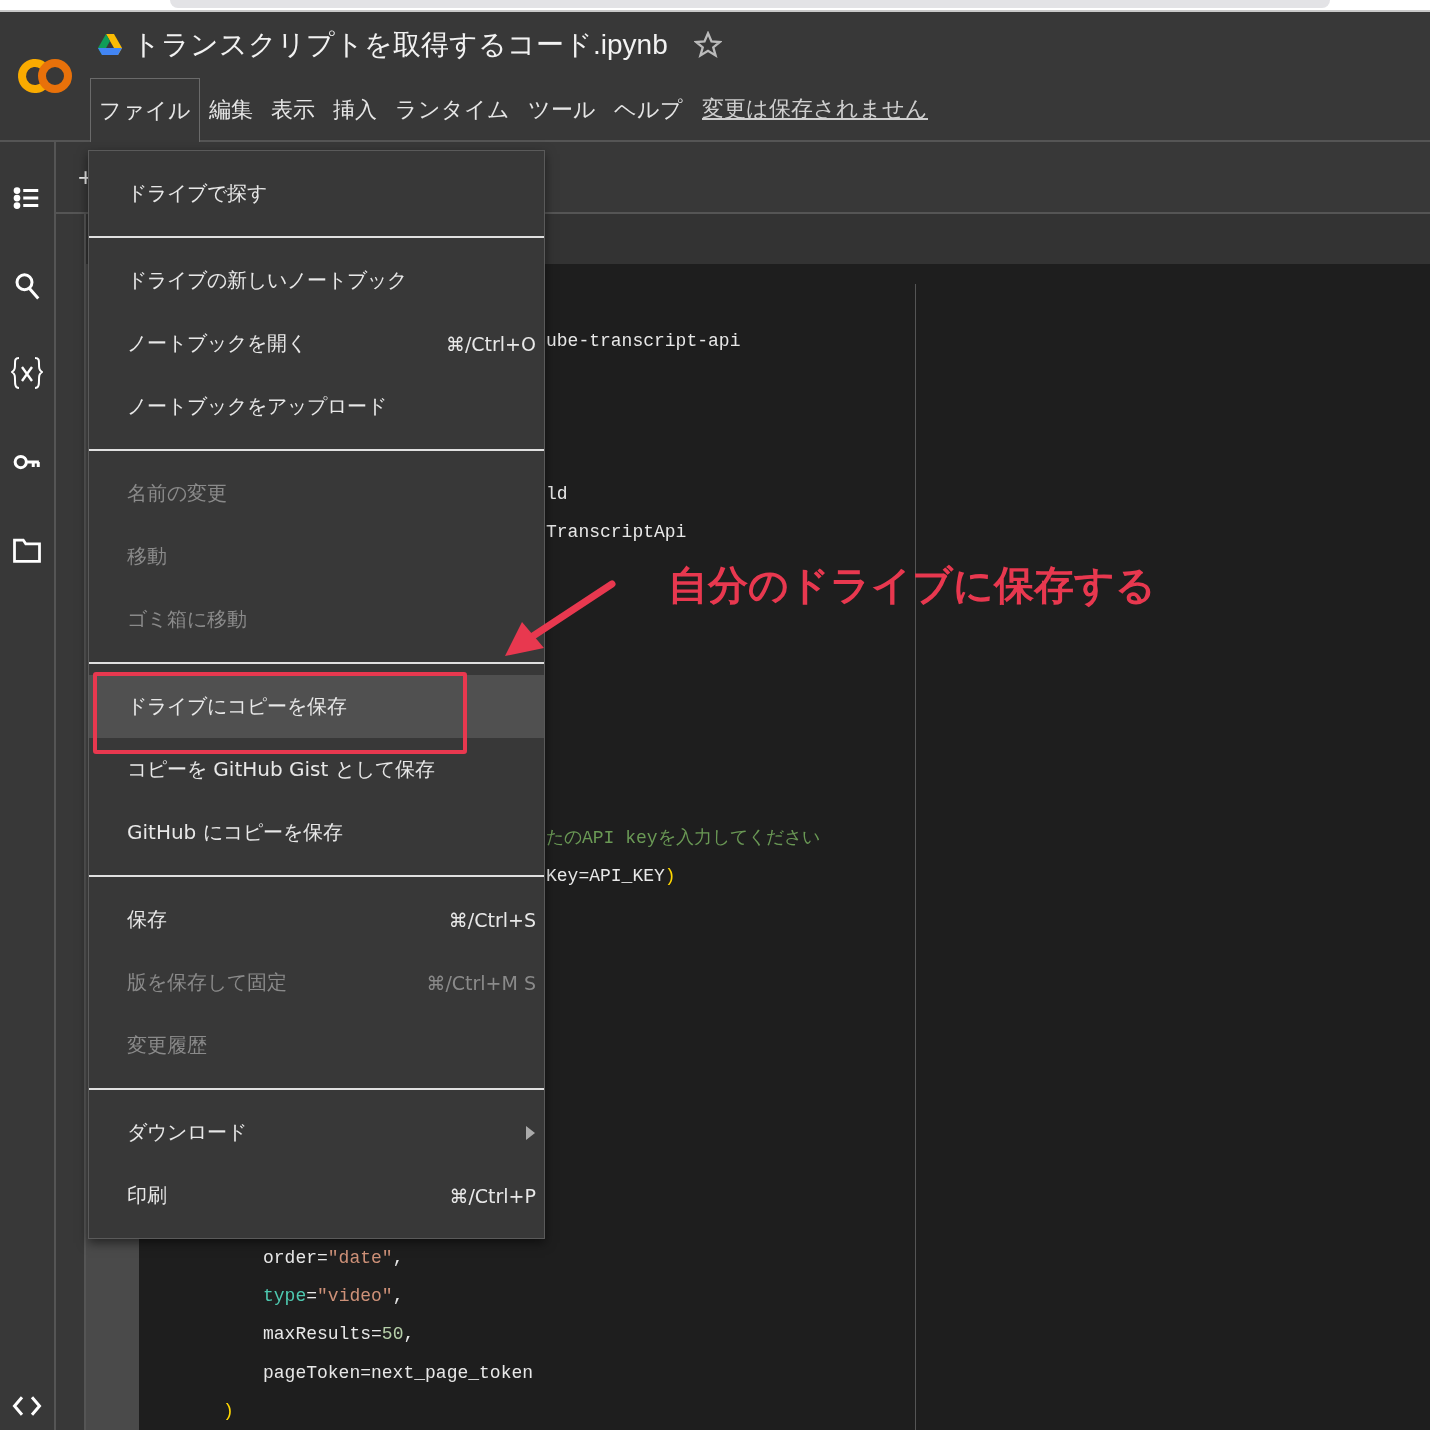  I want to click on menu-item: 印刷 ⌘/Ctrl+P, so click(316, 1195).